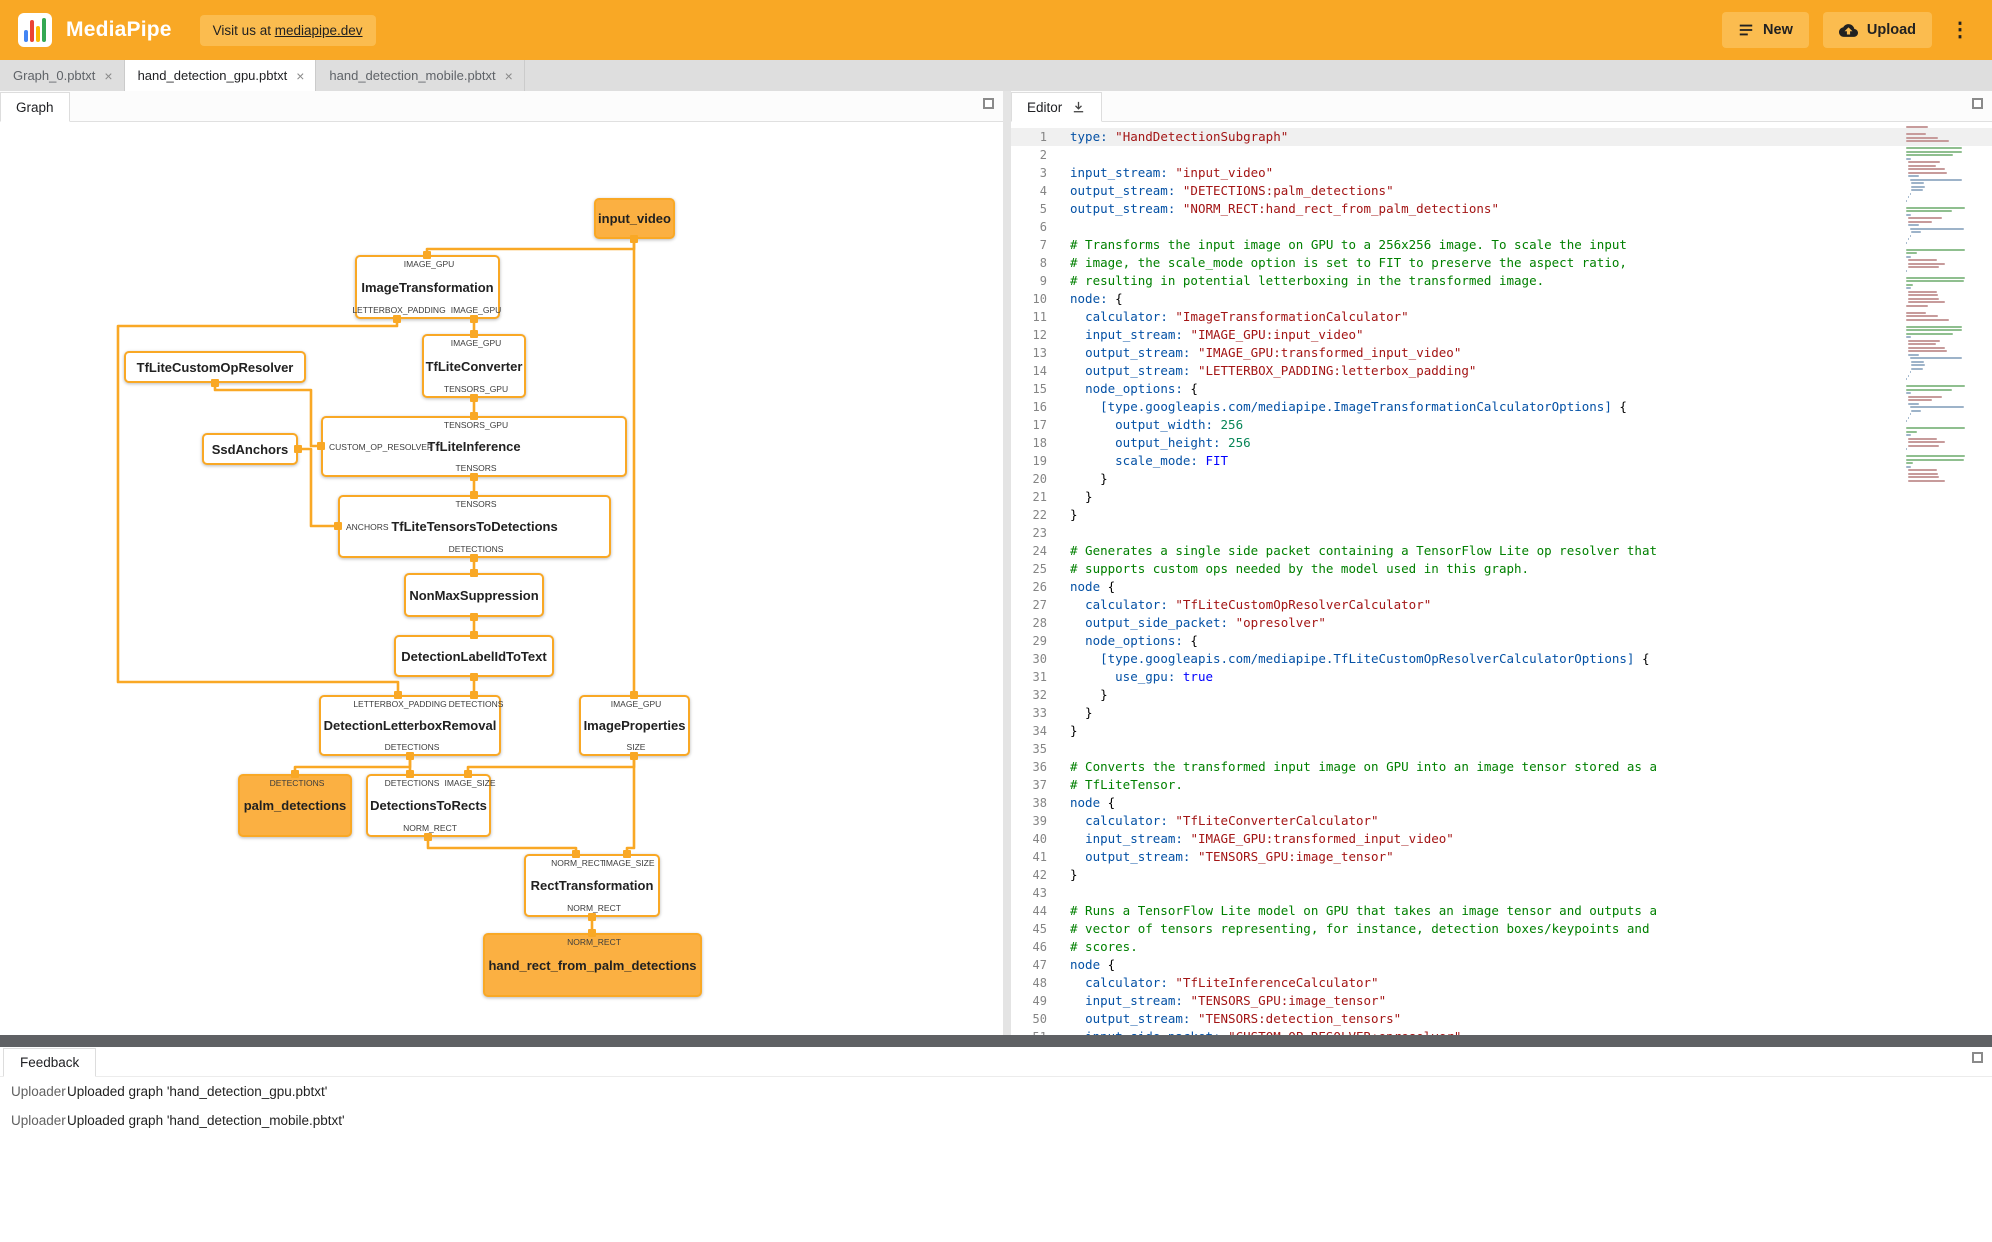 The image size is (1992, 1242). Describe the element at coordinates (1501, 155) in the screenshot. I see `code-line: 2` at that location.